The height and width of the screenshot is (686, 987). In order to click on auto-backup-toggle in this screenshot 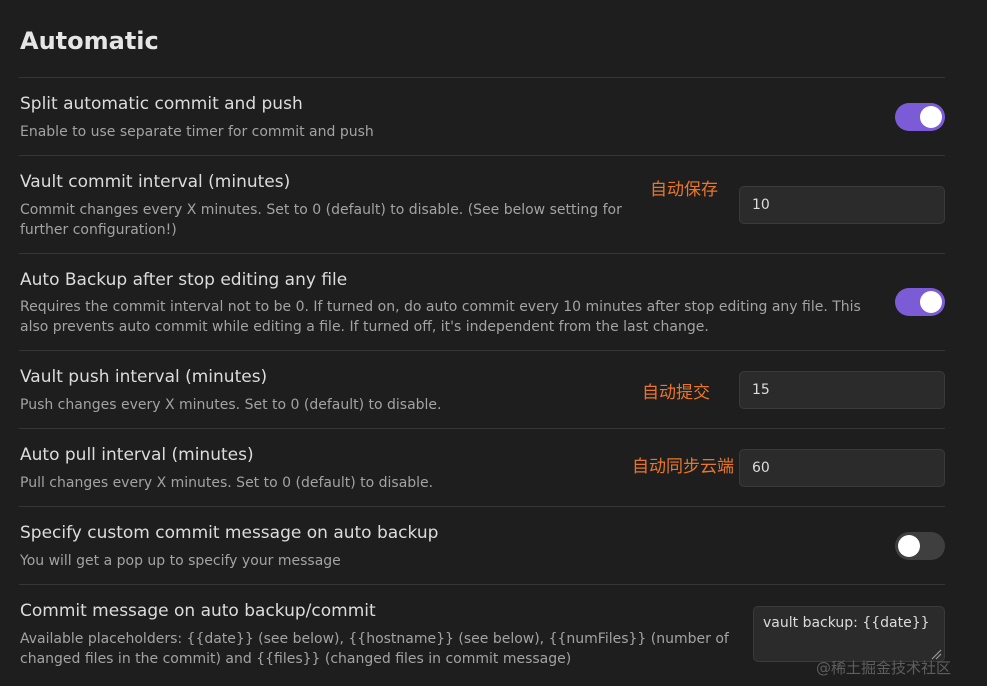, I will do `click(920, 302)`.